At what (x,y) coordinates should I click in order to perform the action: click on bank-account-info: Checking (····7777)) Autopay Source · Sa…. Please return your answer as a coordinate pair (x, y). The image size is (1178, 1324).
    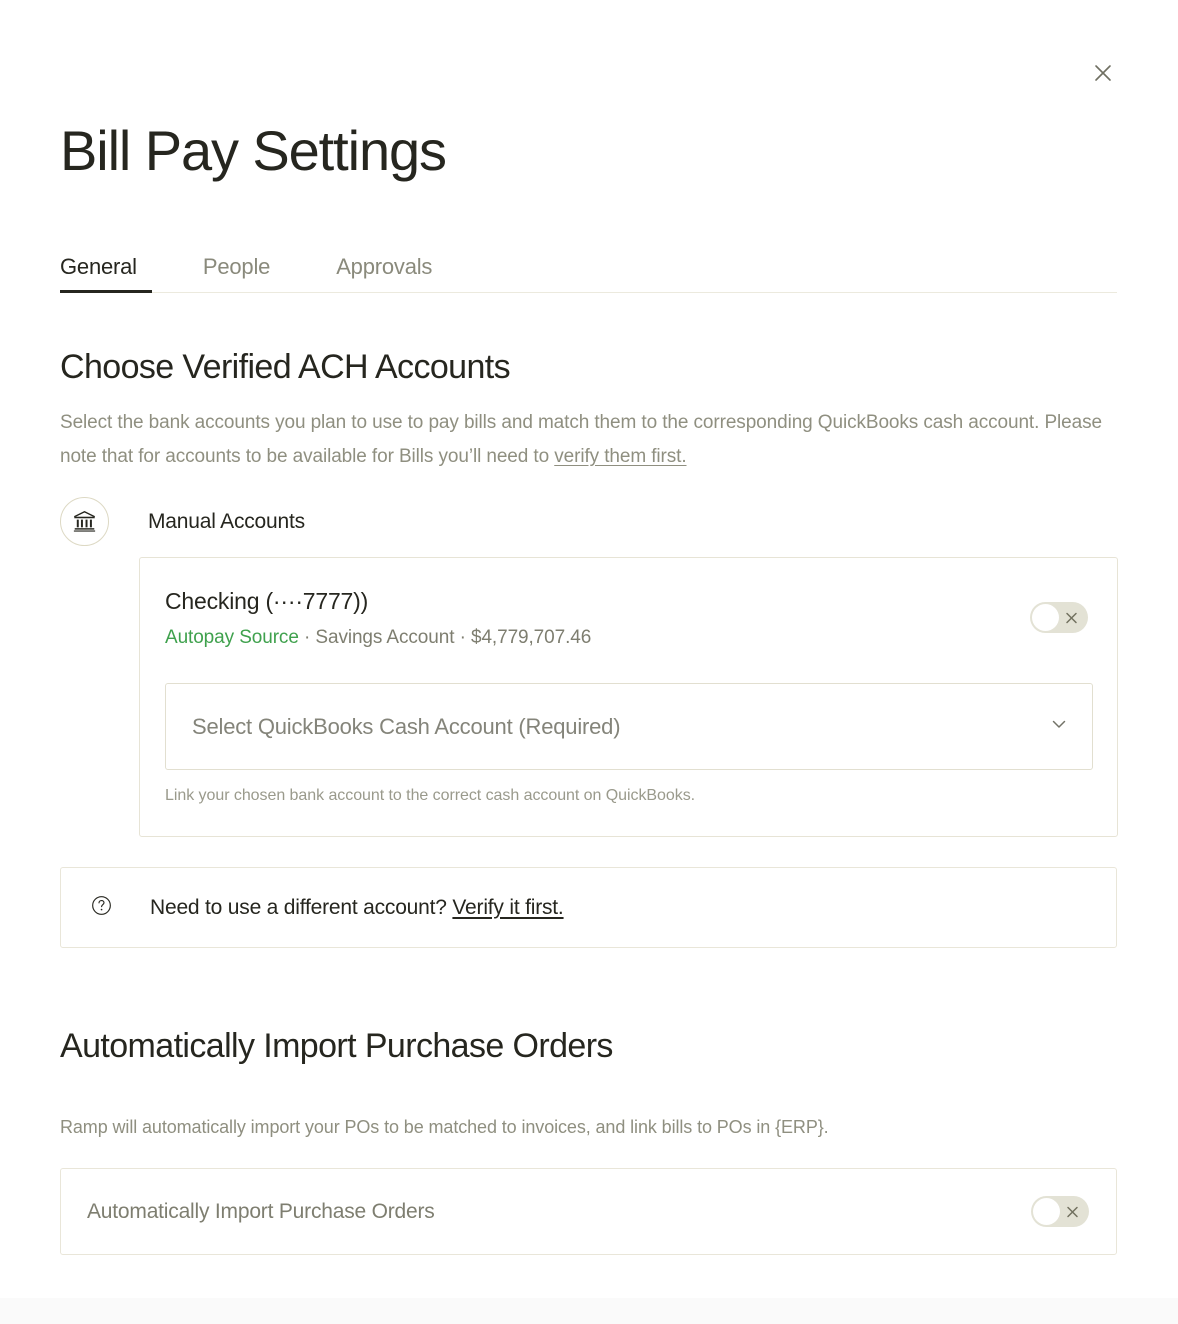
    Looking at the image, I should click on (628, 618).